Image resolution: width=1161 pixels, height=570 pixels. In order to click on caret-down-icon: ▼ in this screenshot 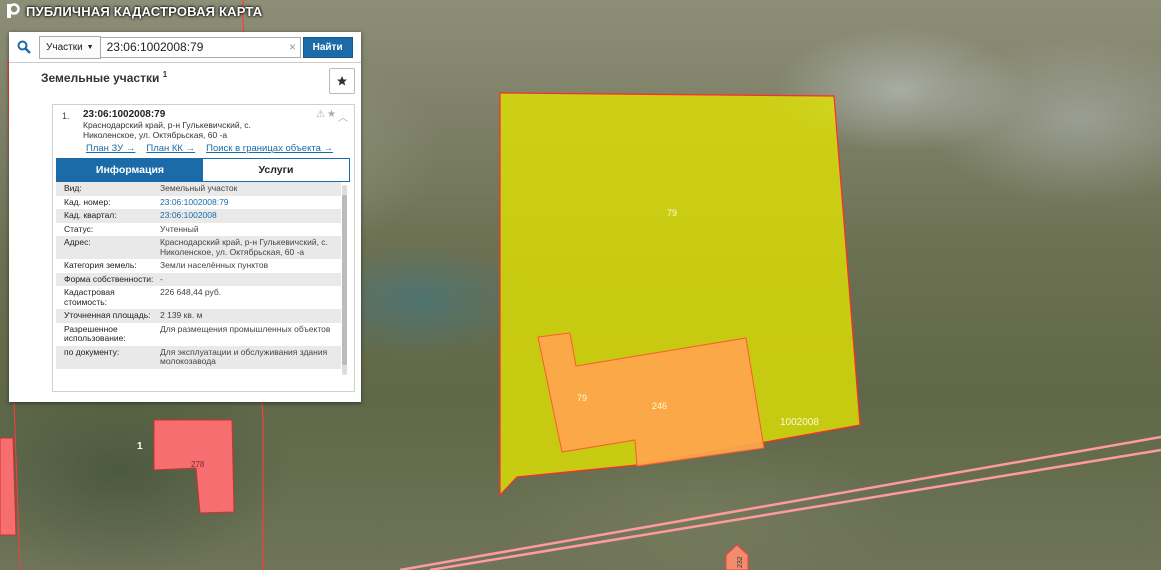, I will do `click(90, 47)`.